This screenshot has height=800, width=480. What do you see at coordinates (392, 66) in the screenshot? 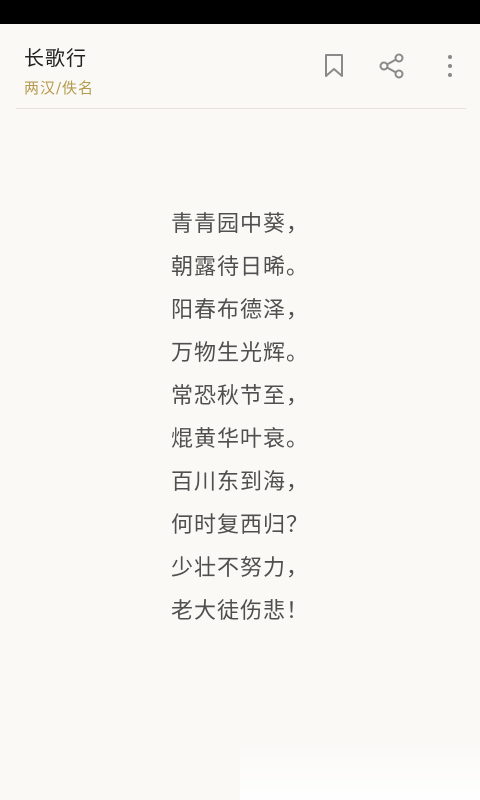
I see `share-icon` at bounding box center [392, 66].